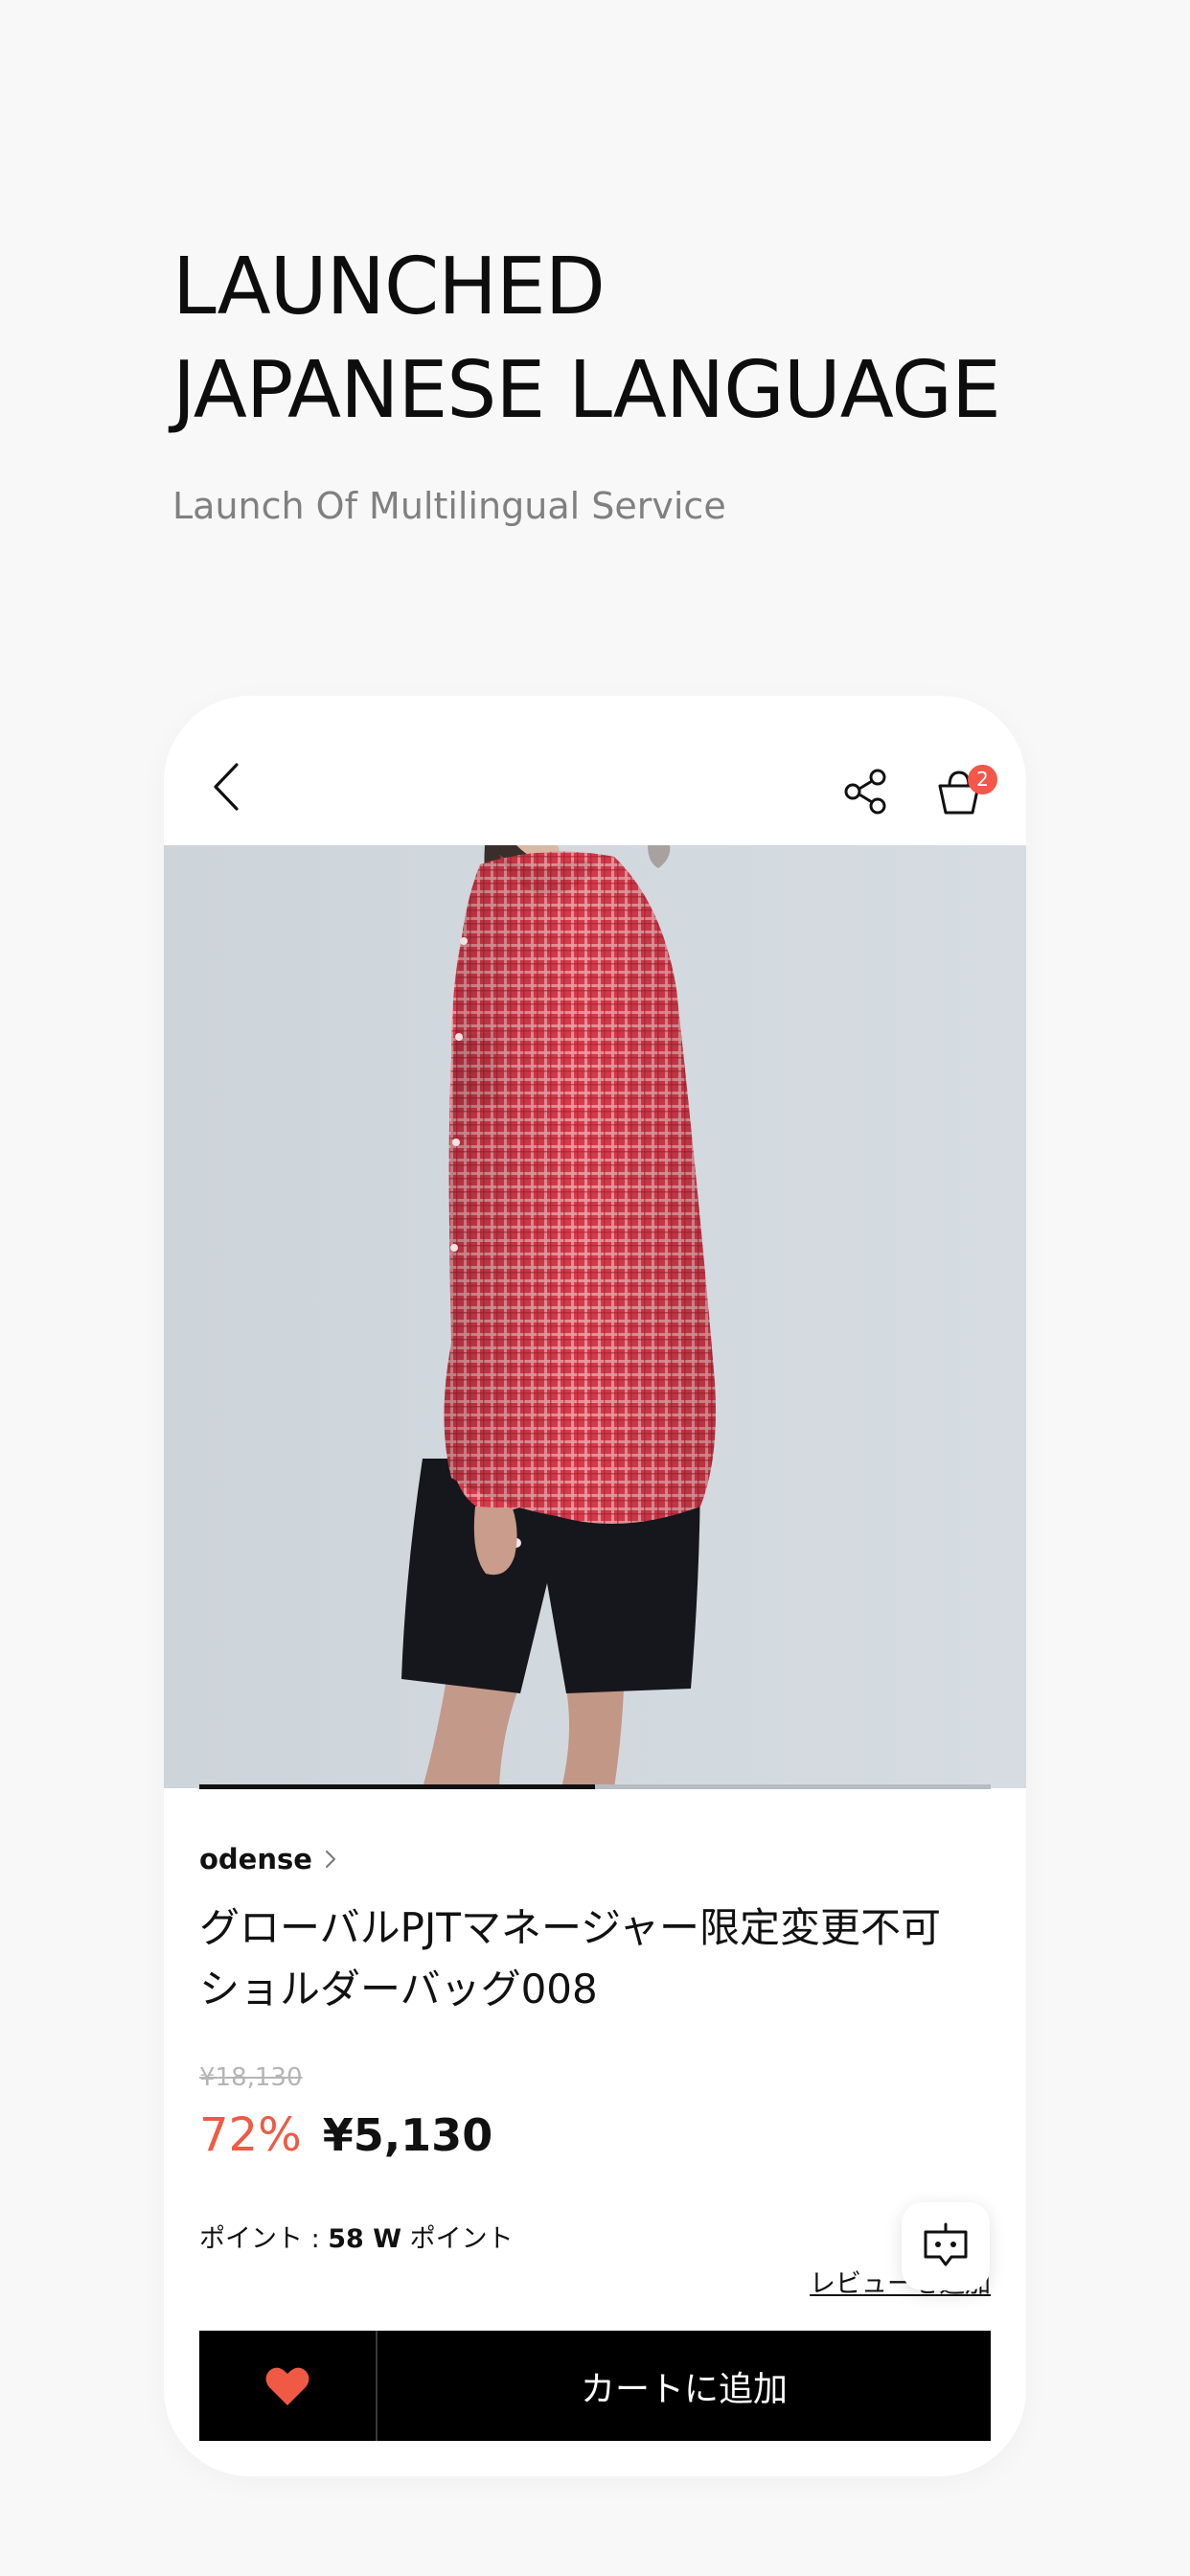  I want to click on chatbot-icon, so click(946, 2244).